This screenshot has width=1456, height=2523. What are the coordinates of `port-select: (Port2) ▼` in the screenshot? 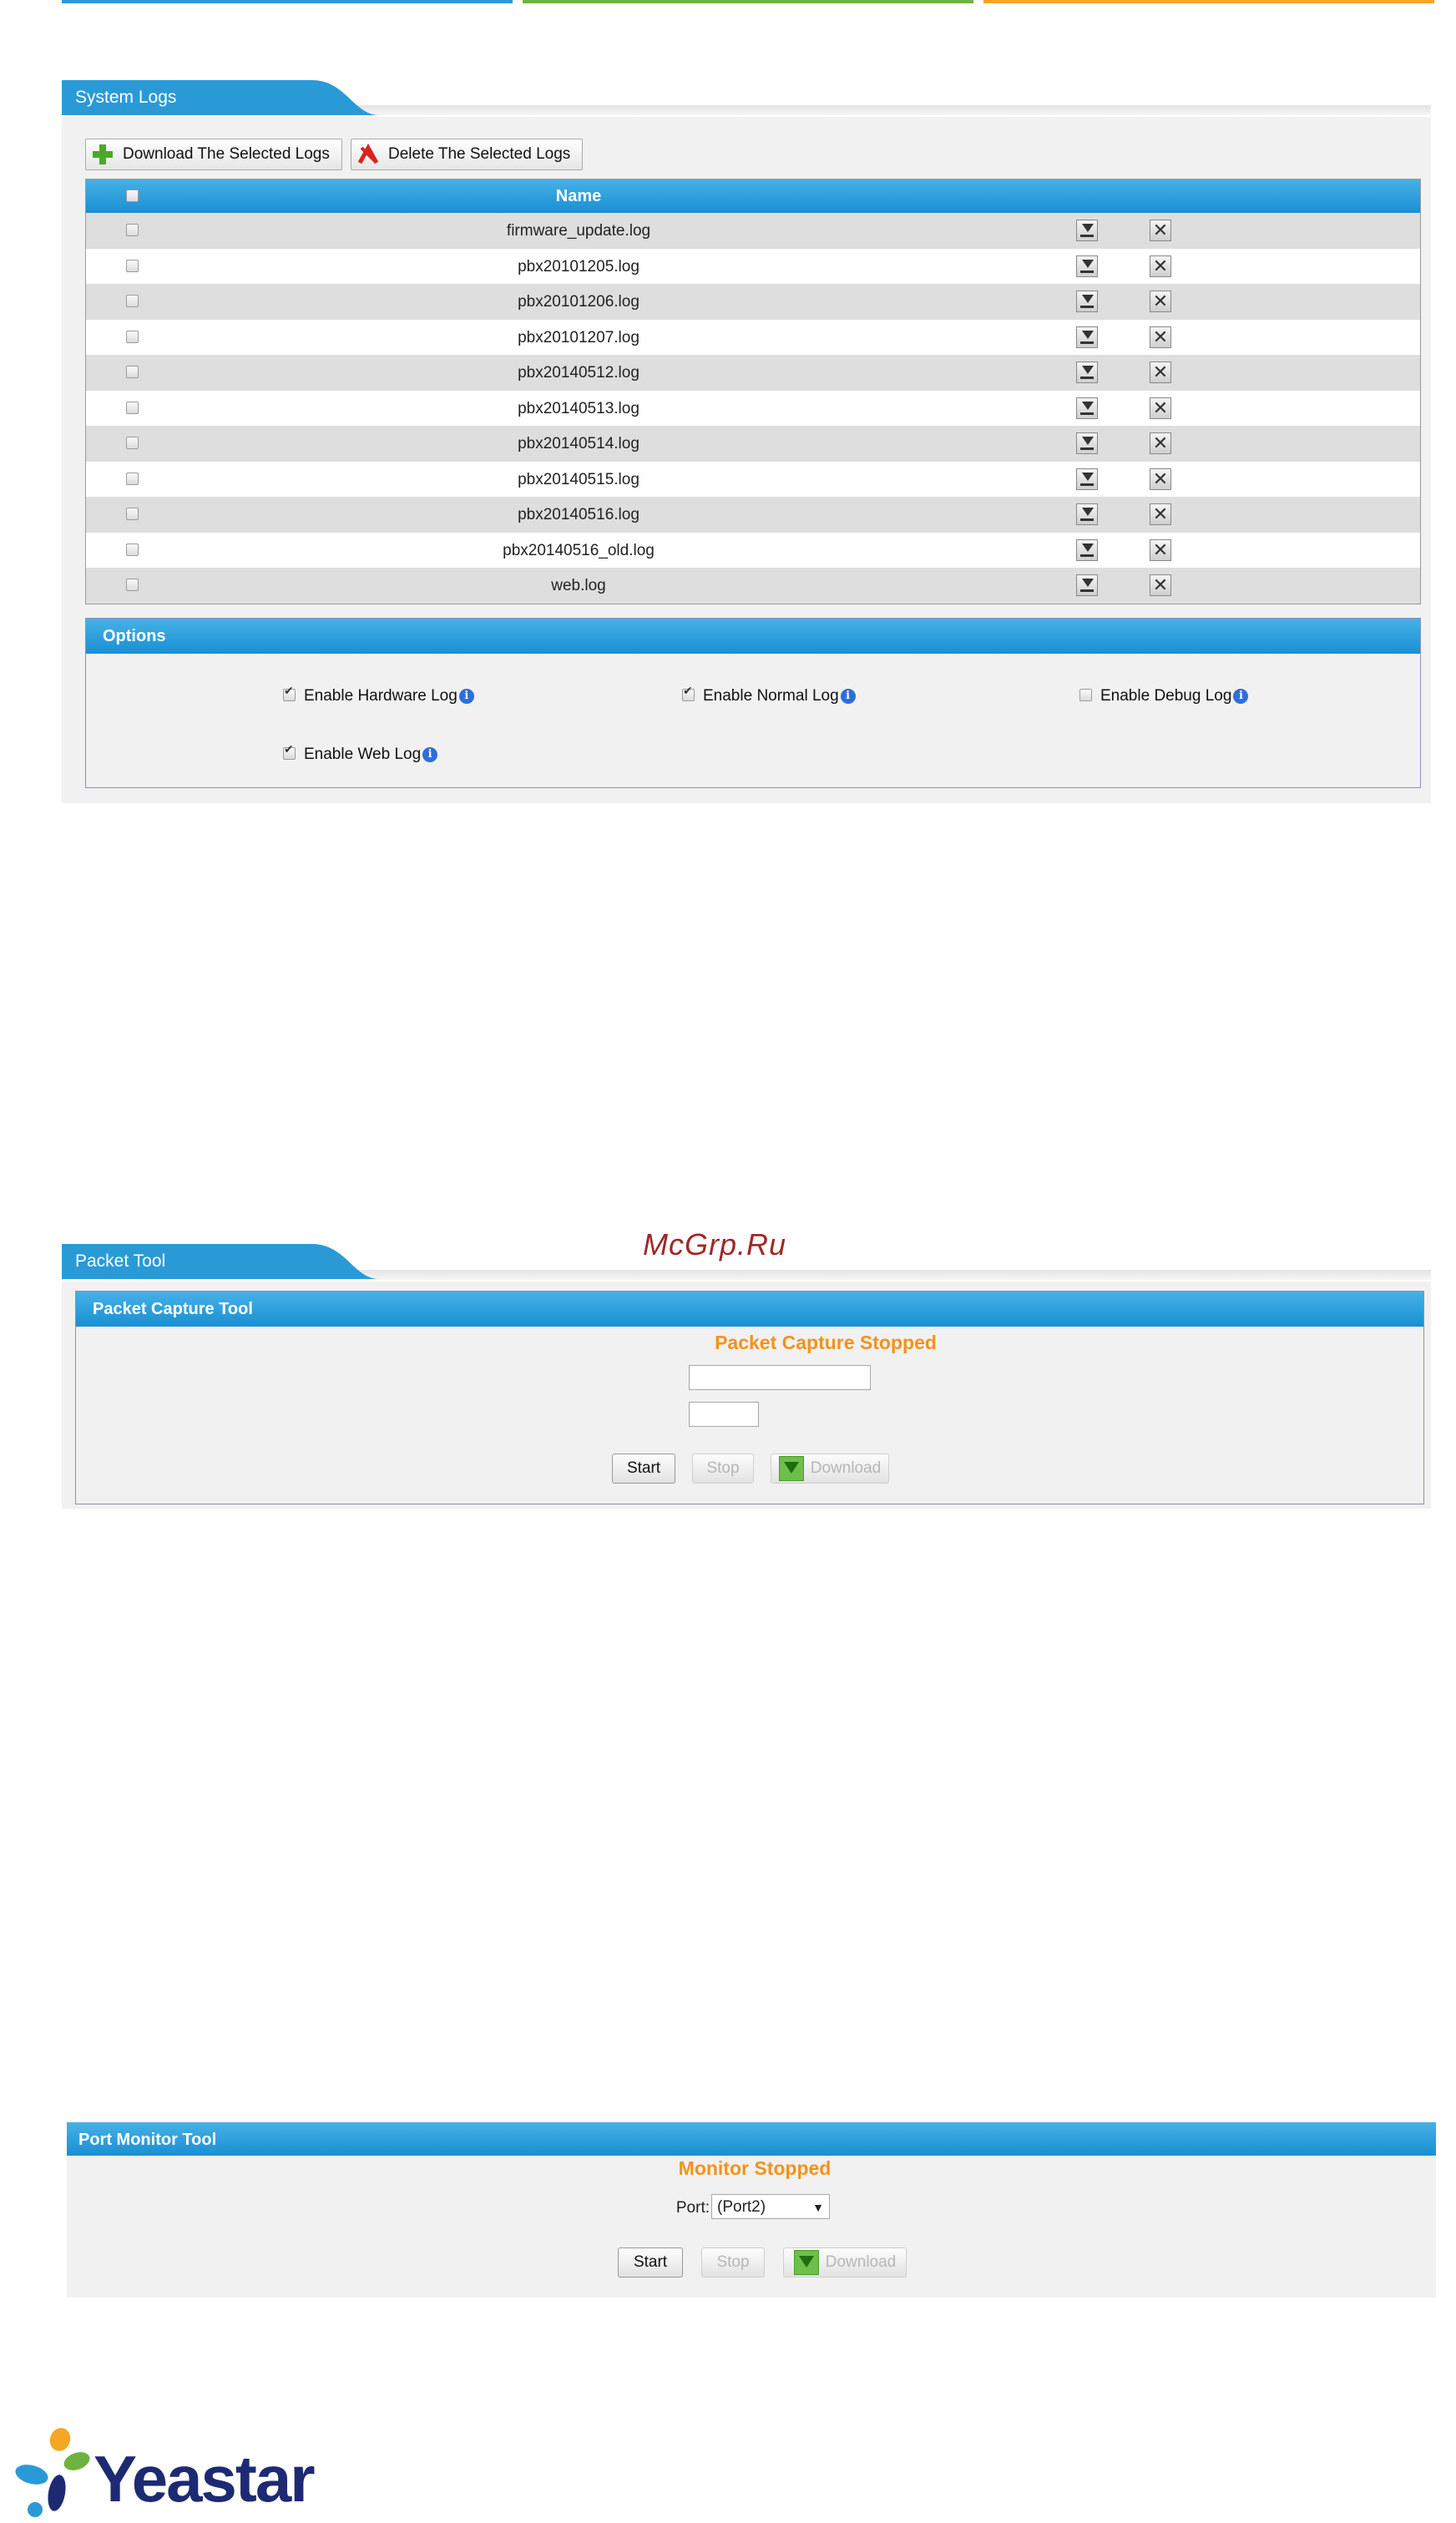 It's located at (770, 2206).